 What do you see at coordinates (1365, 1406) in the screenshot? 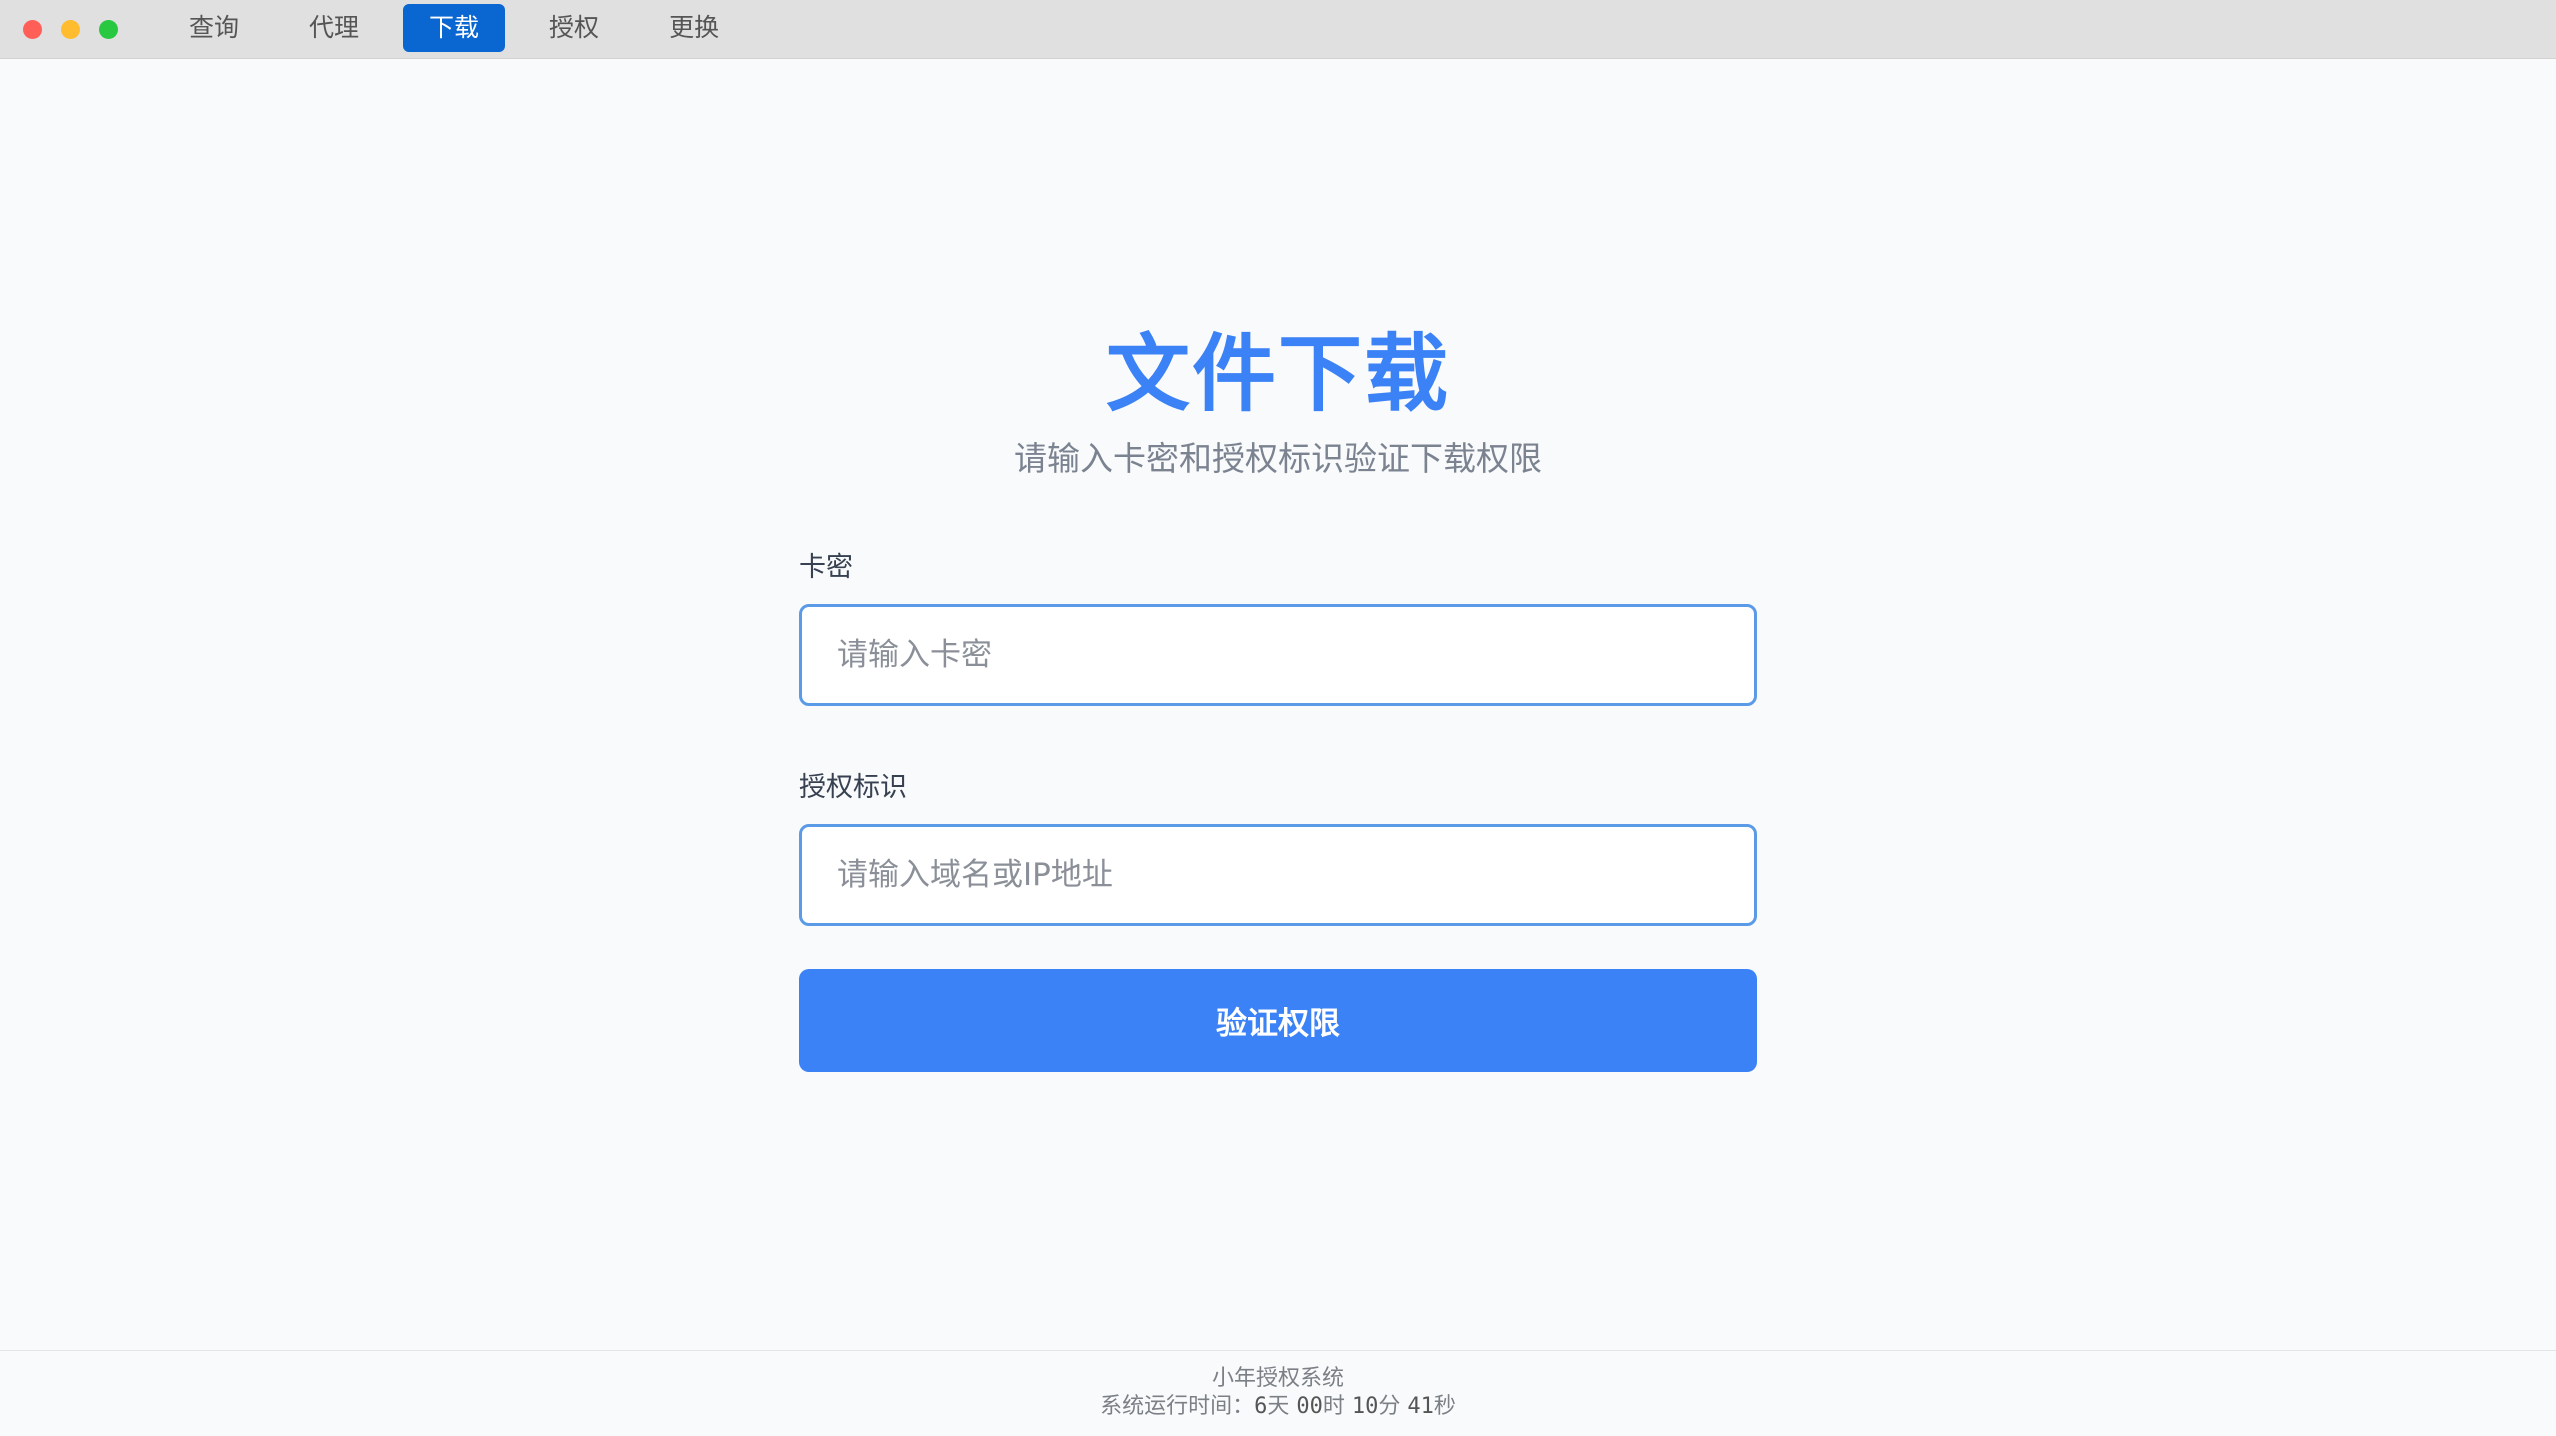
I see `runtime-minutes: 10` at bounding box center [1365, 1406].